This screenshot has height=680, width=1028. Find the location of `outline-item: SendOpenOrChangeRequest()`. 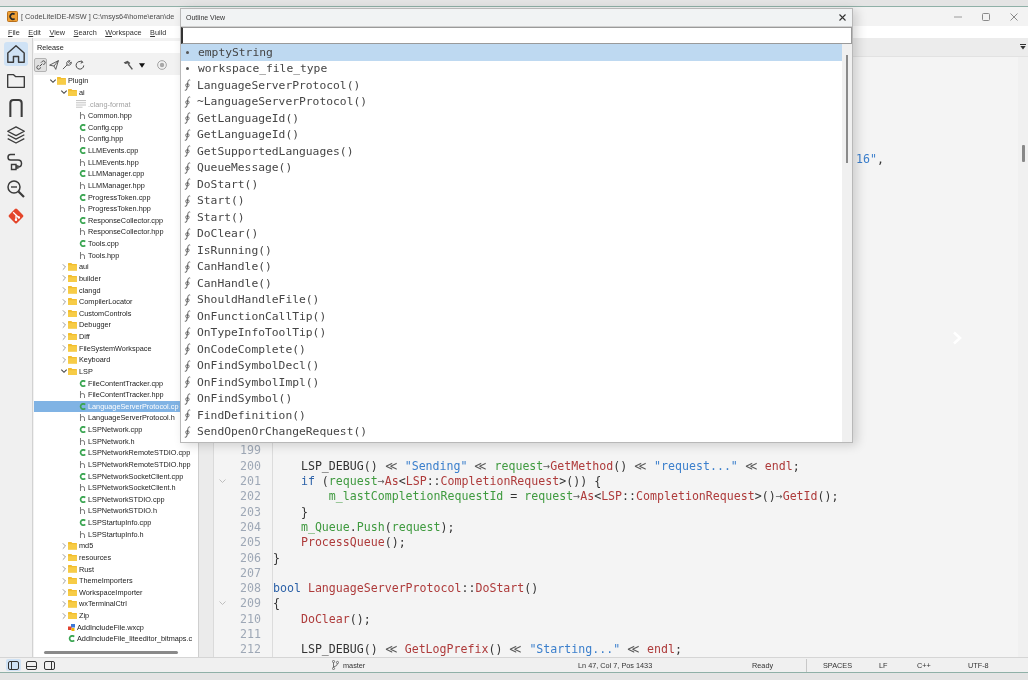

outline-item: SendOpenOrChangeRequest() is located at coordinates (511, 431).